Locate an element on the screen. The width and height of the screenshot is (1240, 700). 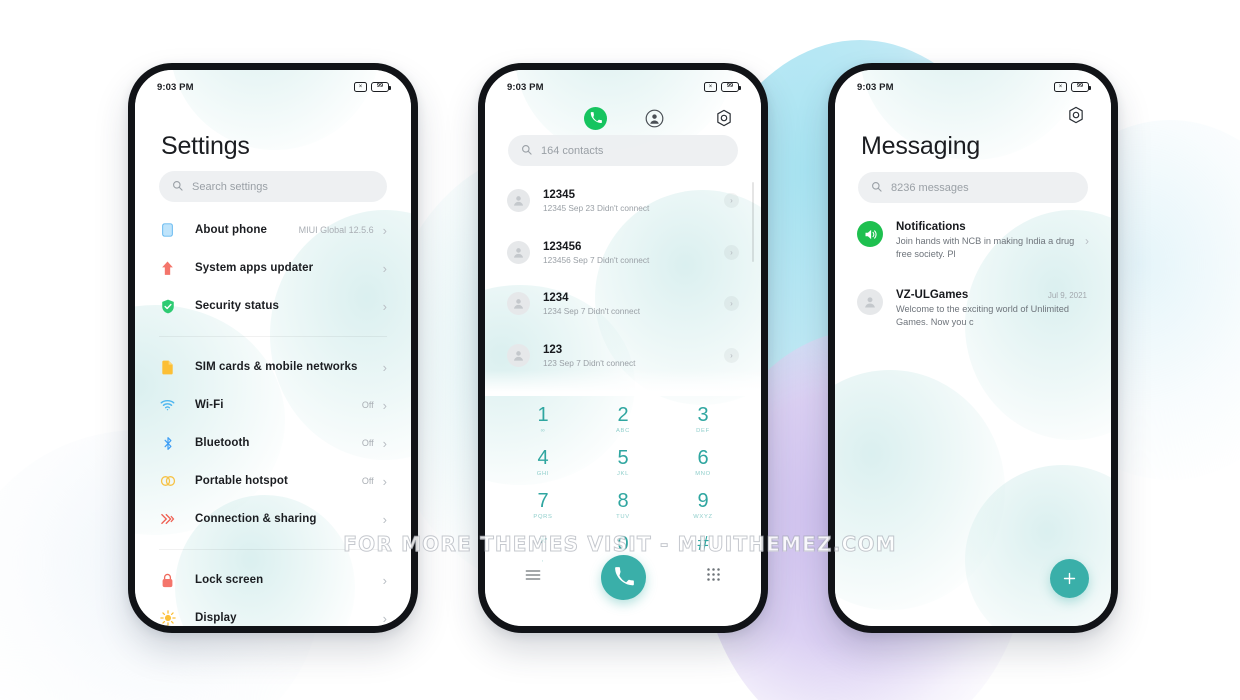
sidebar-item-lock-screen: Lock screen › is located at coordinates (273, 580).